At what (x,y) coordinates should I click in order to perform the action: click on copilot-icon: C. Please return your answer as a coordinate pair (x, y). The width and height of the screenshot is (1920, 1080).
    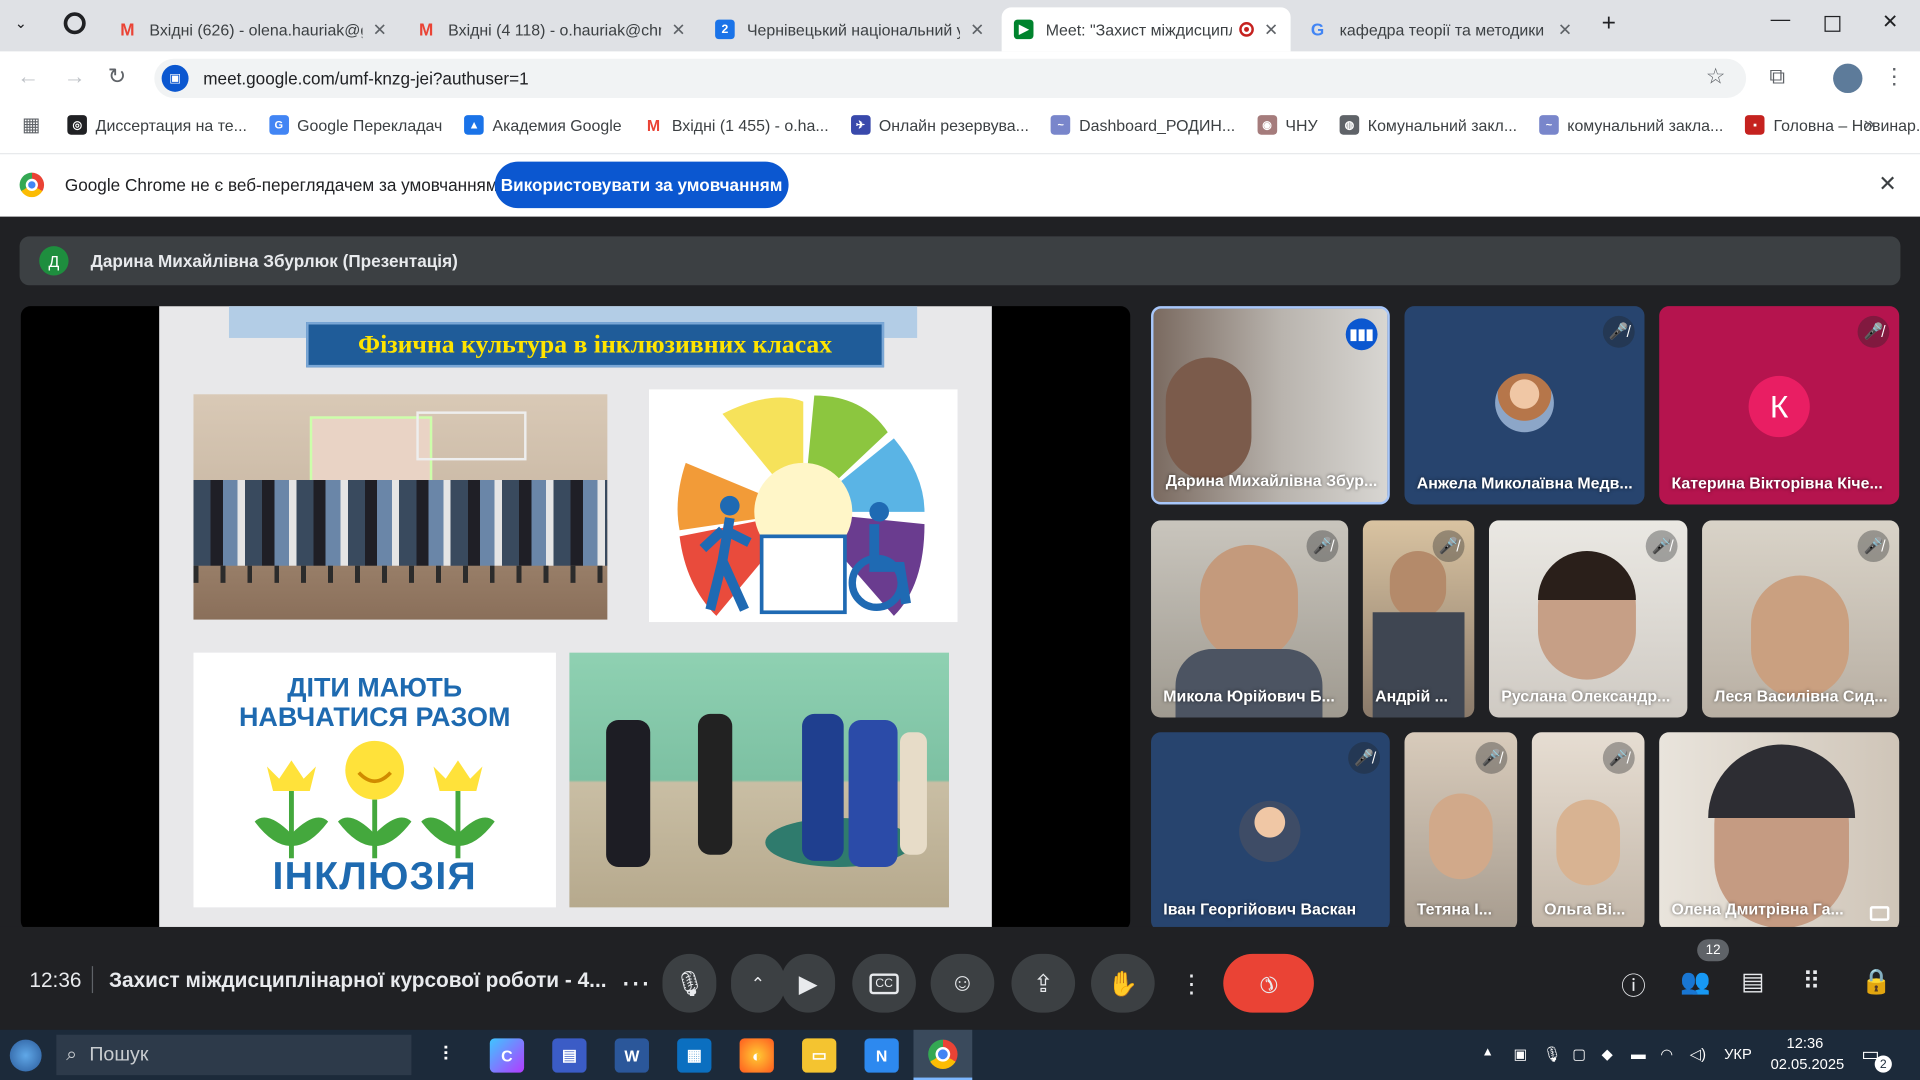
    Looking at the image, I should click on (507, 1055).